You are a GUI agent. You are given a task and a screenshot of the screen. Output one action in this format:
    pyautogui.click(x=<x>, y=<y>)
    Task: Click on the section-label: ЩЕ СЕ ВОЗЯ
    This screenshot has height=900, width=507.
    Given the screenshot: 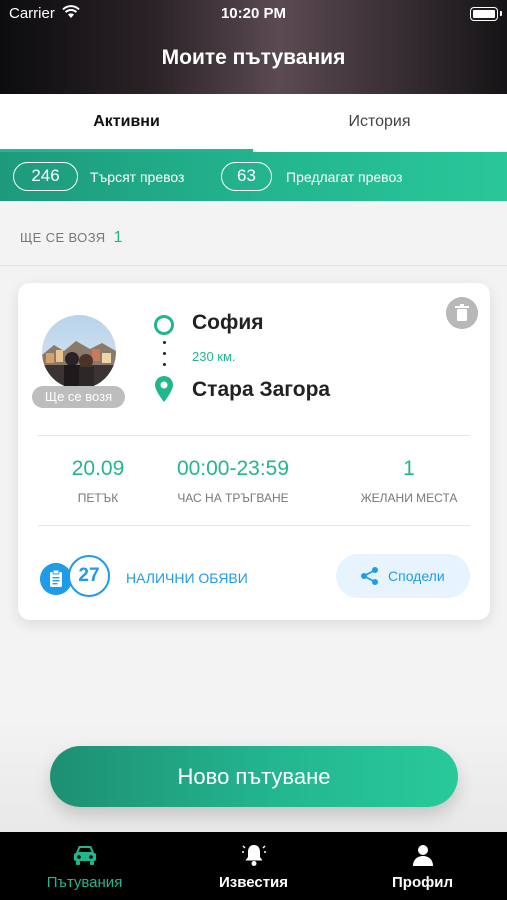 What is the action you would take?
    pyautogui.click(x=63, y=237)
    